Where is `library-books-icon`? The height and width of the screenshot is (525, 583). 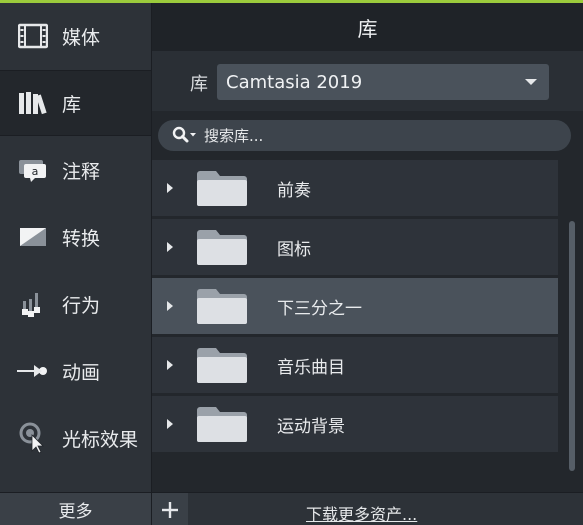 library-books-icon is located at coordinates (33, 103).